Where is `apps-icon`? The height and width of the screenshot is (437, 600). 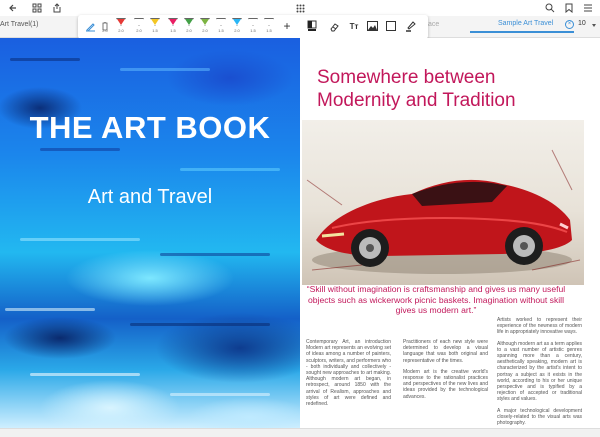 apps-icon is located at coordinates (300, 8).